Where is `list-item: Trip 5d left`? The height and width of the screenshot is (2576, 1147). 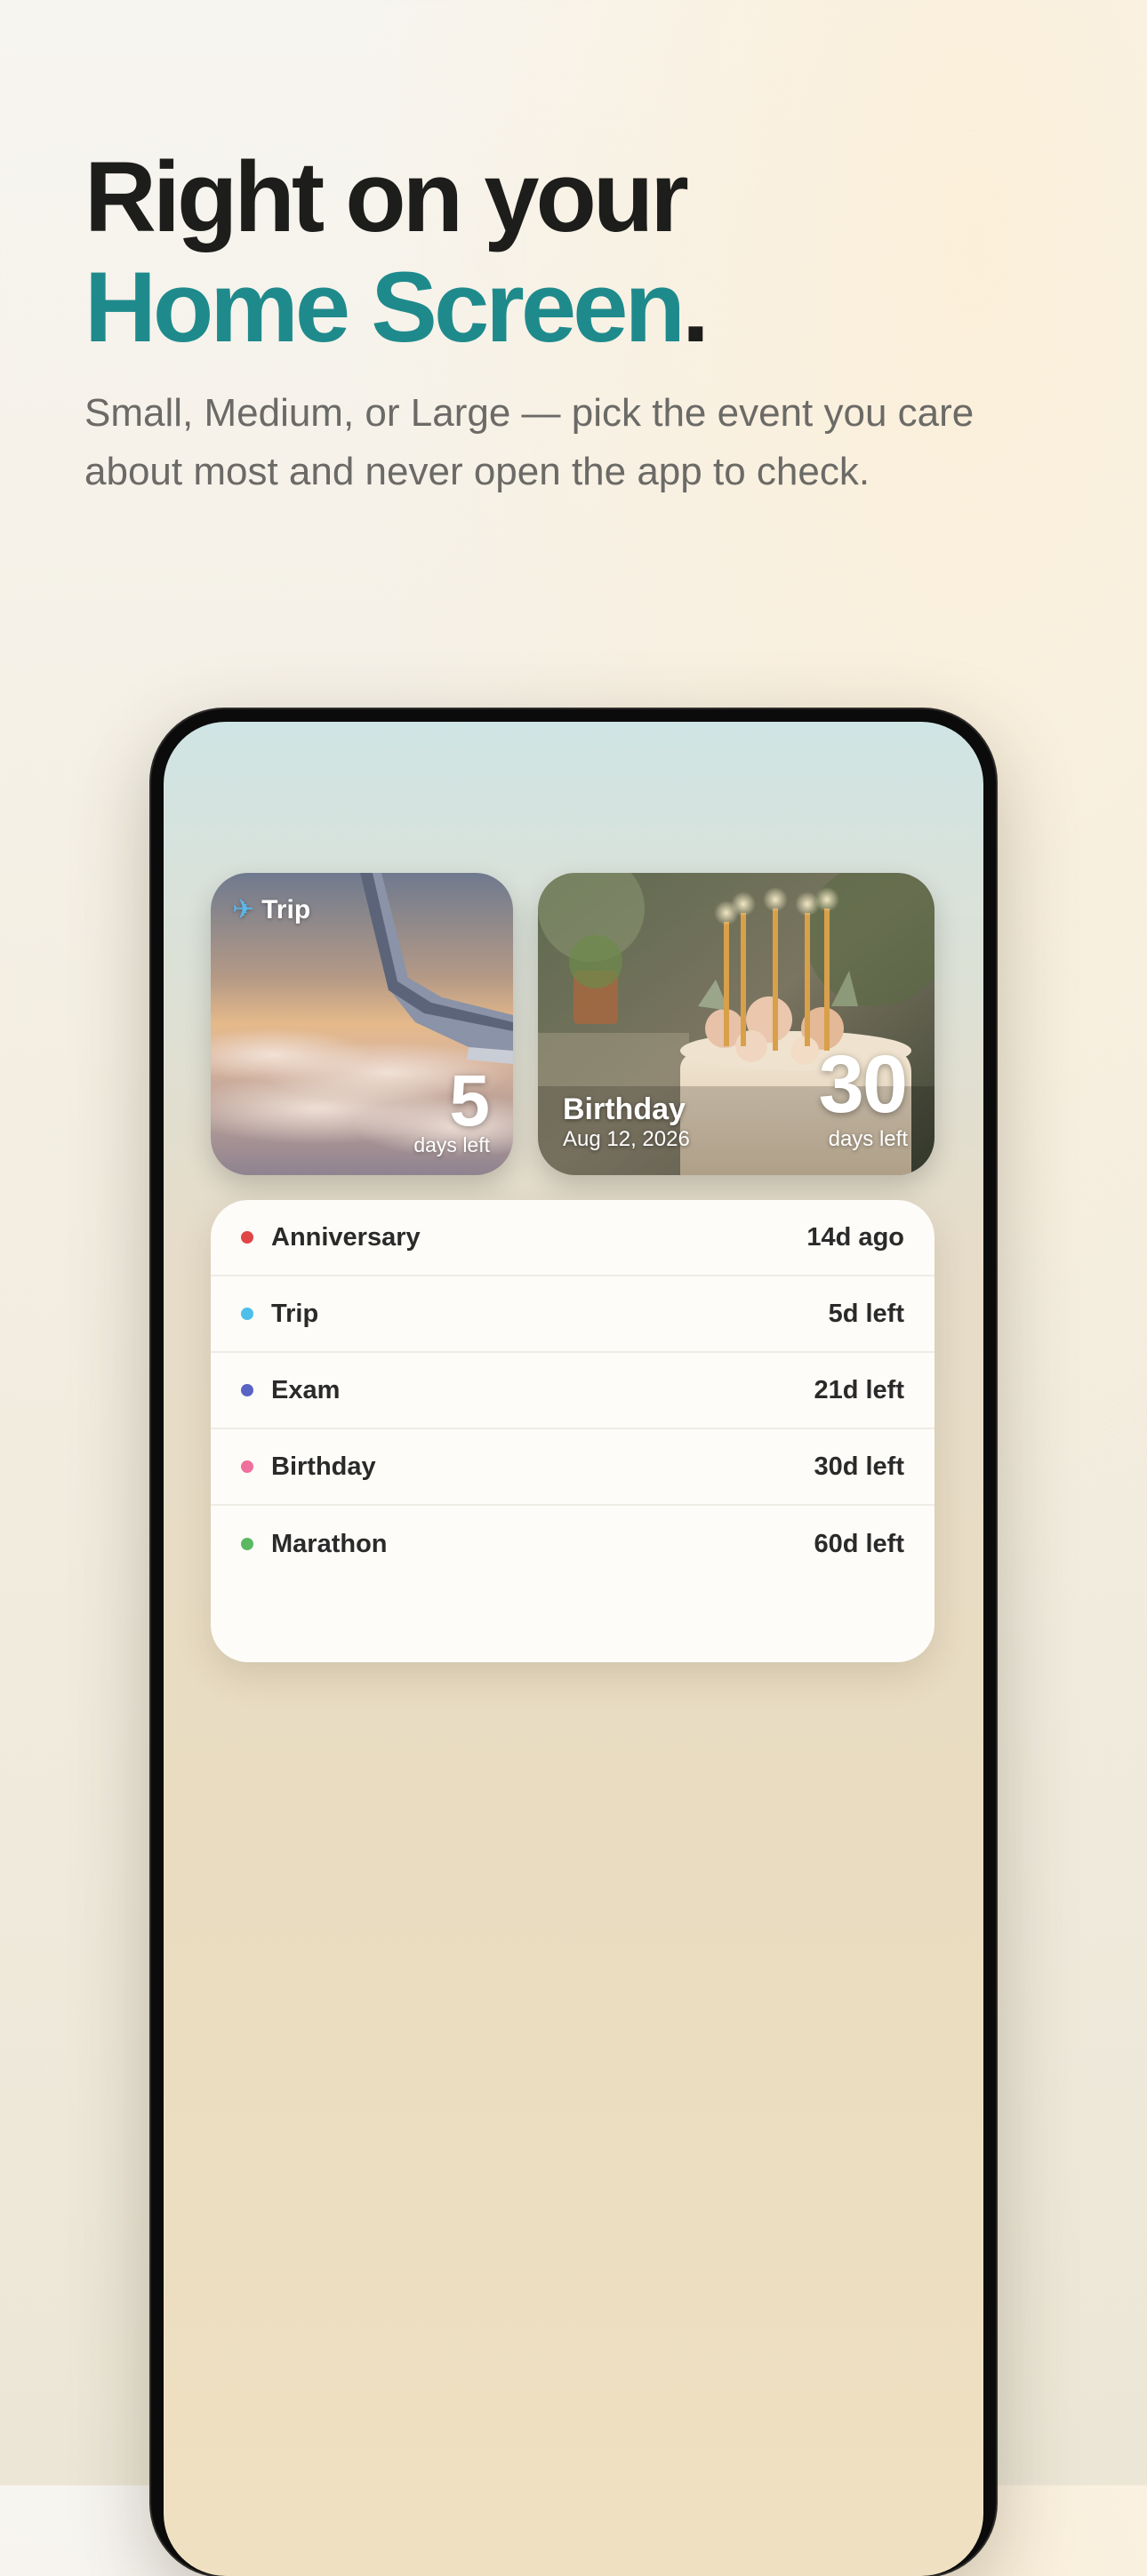
list-item: Trip 5d left is located at coordinates (572, 1314).